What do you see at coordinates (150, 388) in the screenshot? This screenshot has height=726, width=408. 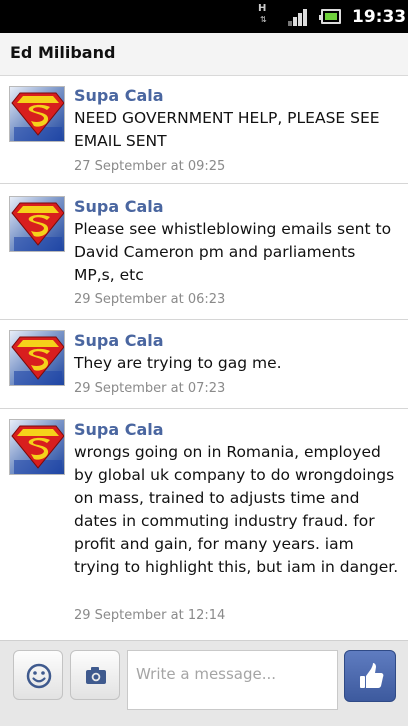 I see `message-timestamp: 29 September at 07:23` at bounding box center [150, 388].